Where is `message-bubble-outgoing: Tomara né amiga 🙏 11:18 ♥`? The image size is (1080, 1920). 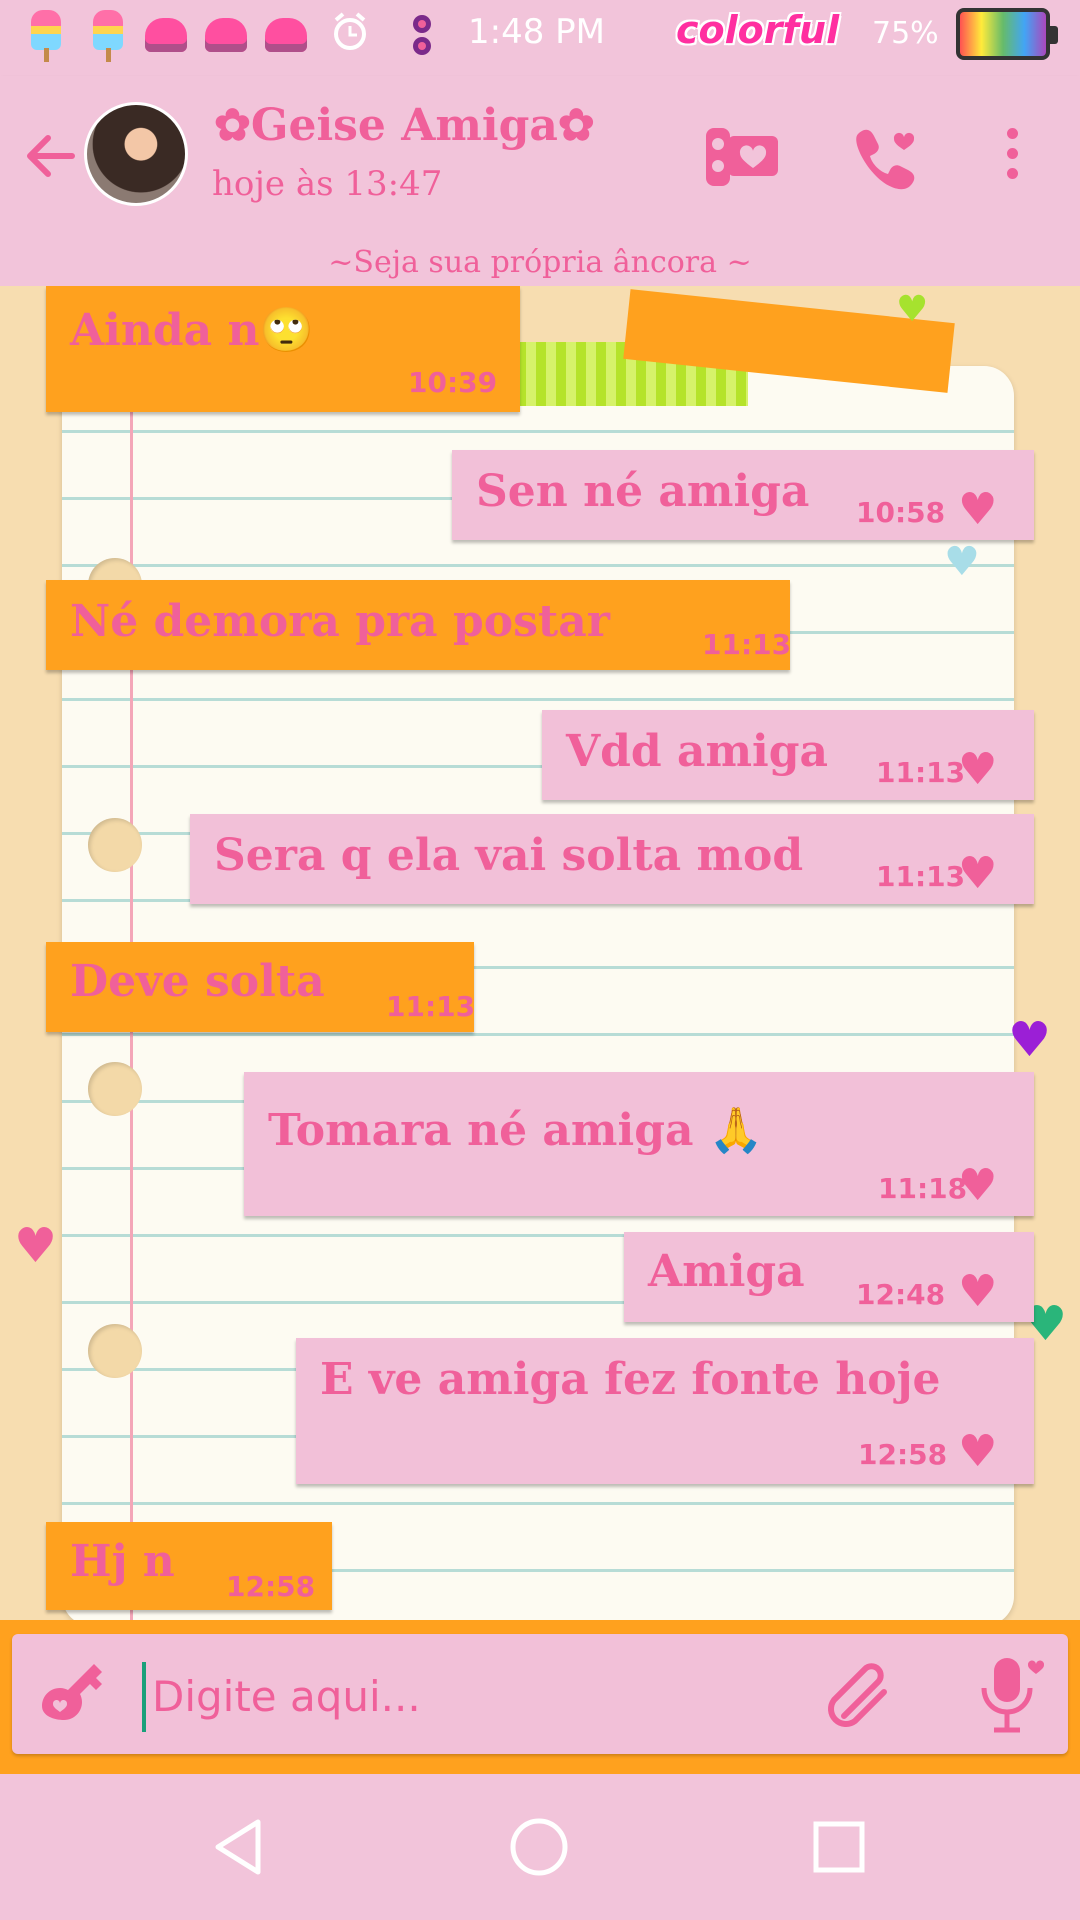 message-bubble-outgoing: Tomara né amiga 🙏 11:18 ♥ is located at coordinates (639, 1144).